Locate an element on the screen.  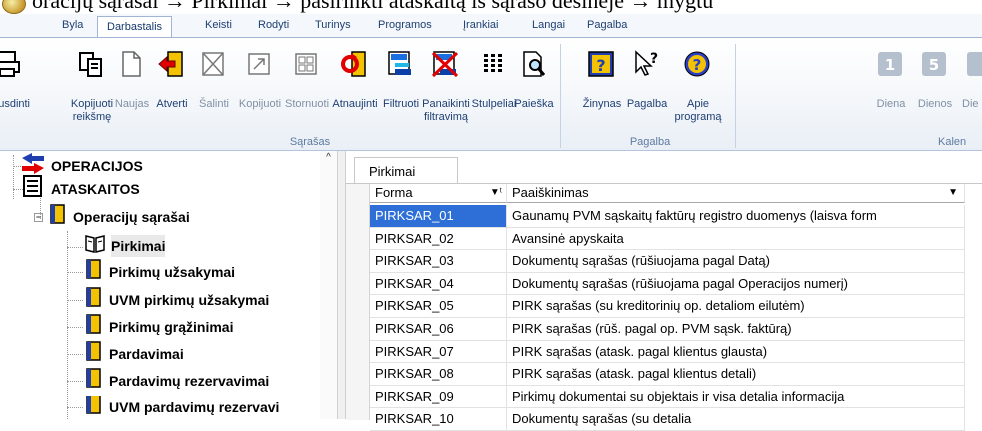
calendar-button: Die is located at coordinates (970, 82).